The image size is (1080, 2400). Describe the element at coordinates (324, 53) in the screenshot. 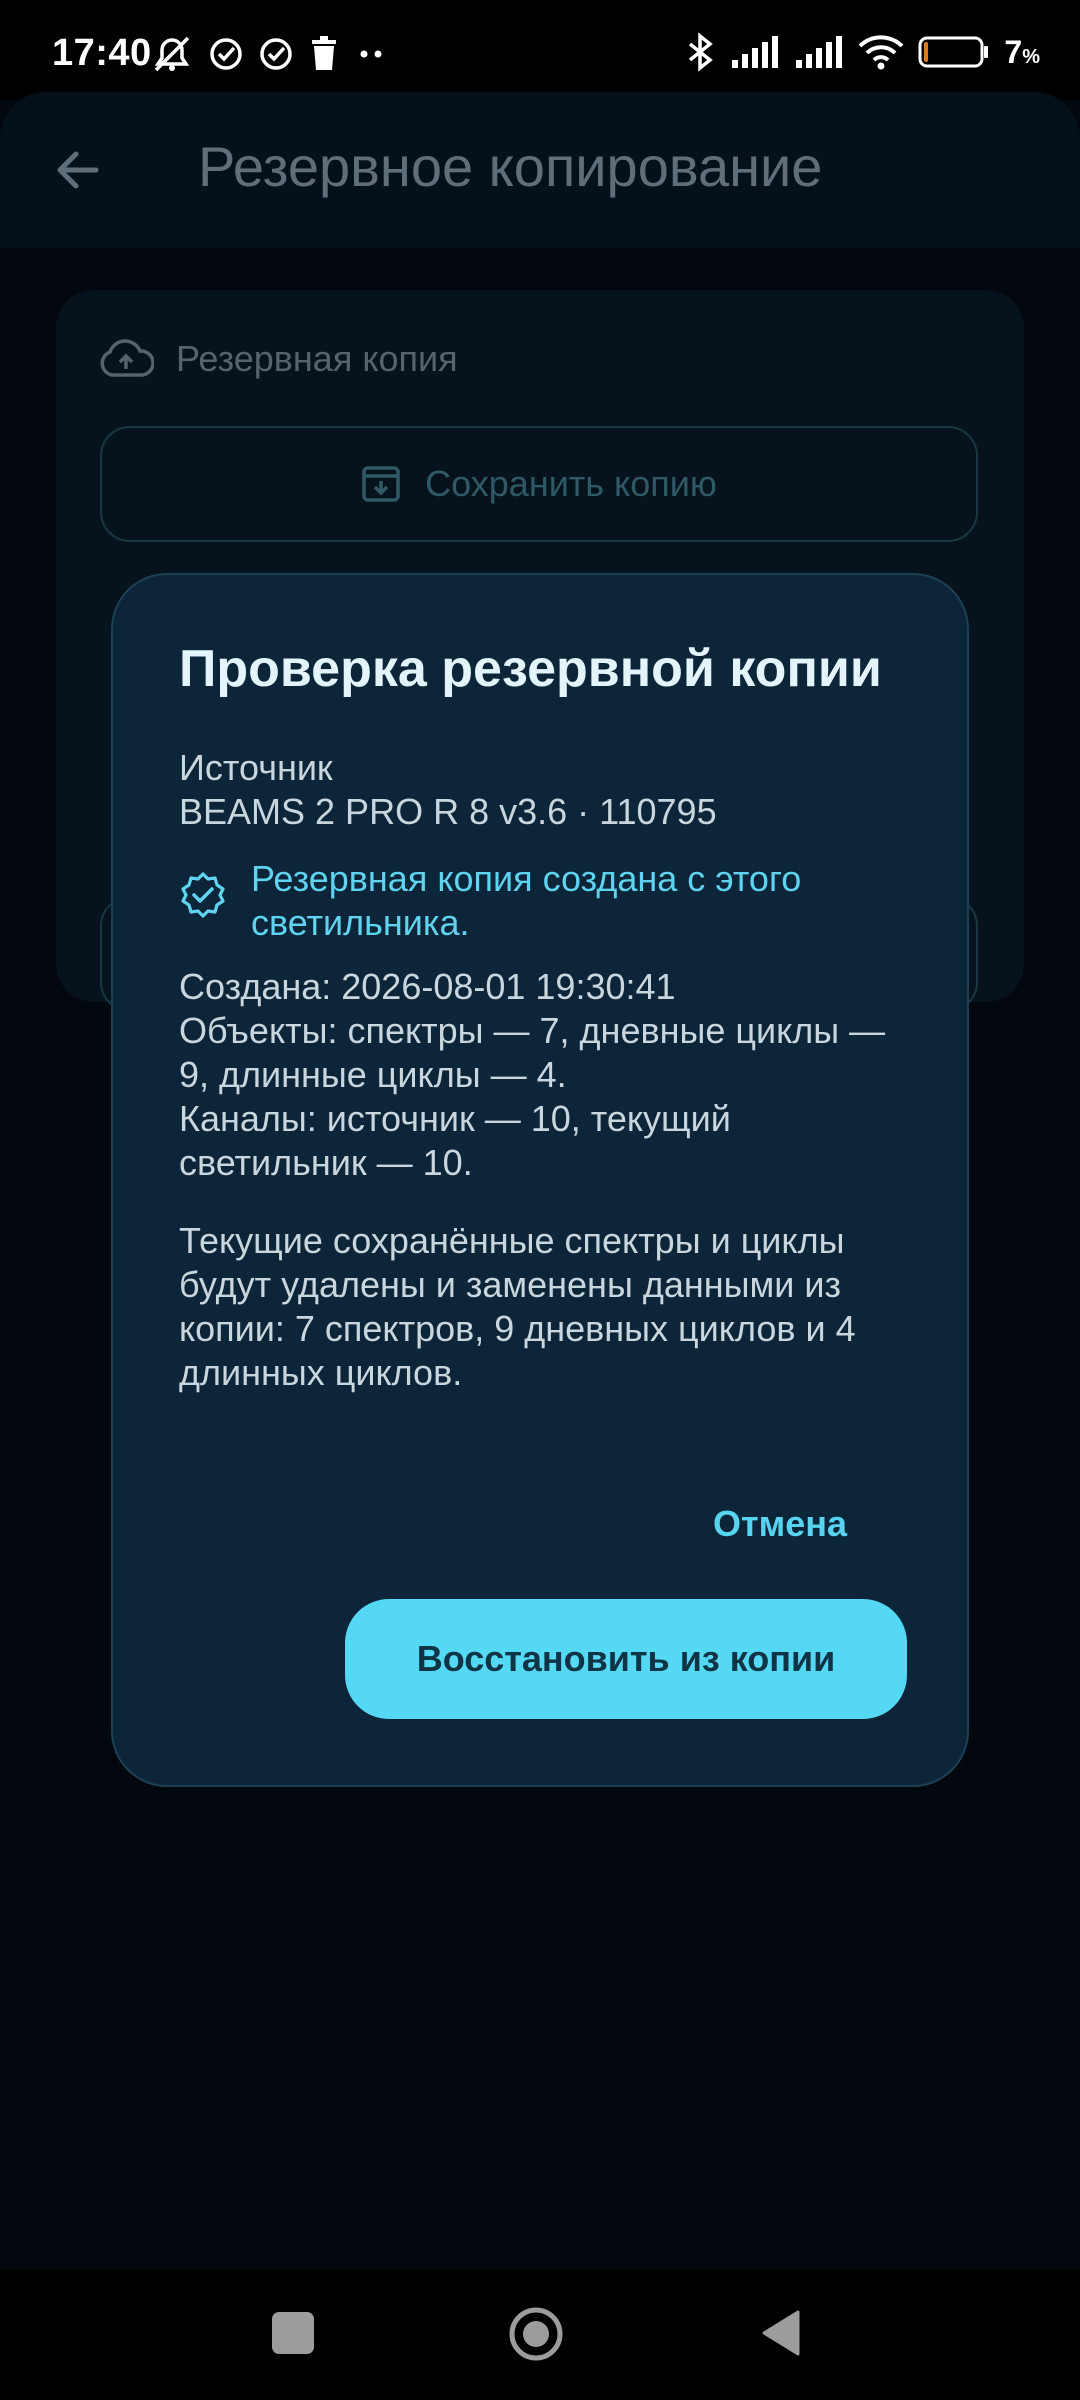

I see `trash-icon` at that location.